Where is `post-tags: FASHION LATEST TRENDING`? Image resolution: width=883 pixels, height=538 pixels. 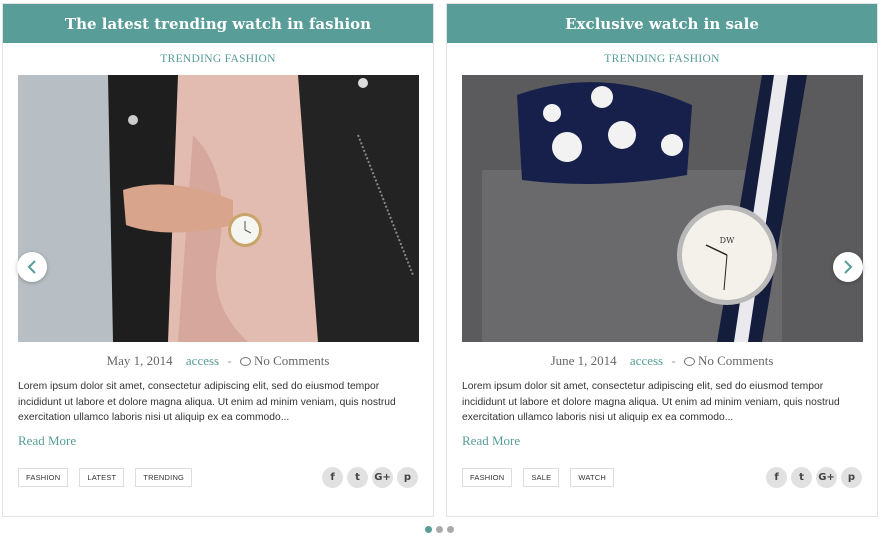 post-tags: FASHION LATEST TRENDING is located at coordinates (105, 477).